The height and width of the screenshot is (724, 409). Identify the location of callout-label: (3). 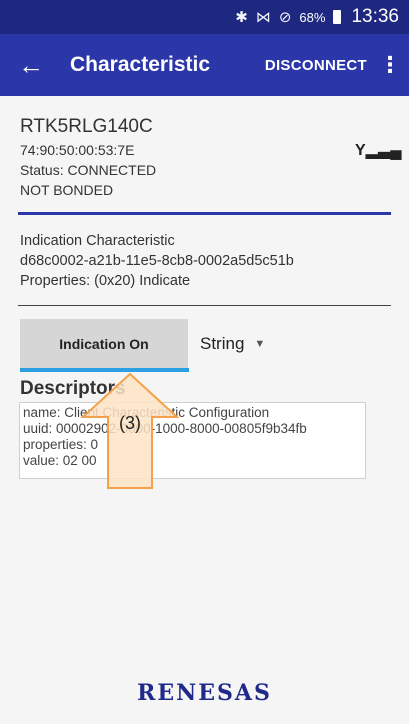
(130, 423).